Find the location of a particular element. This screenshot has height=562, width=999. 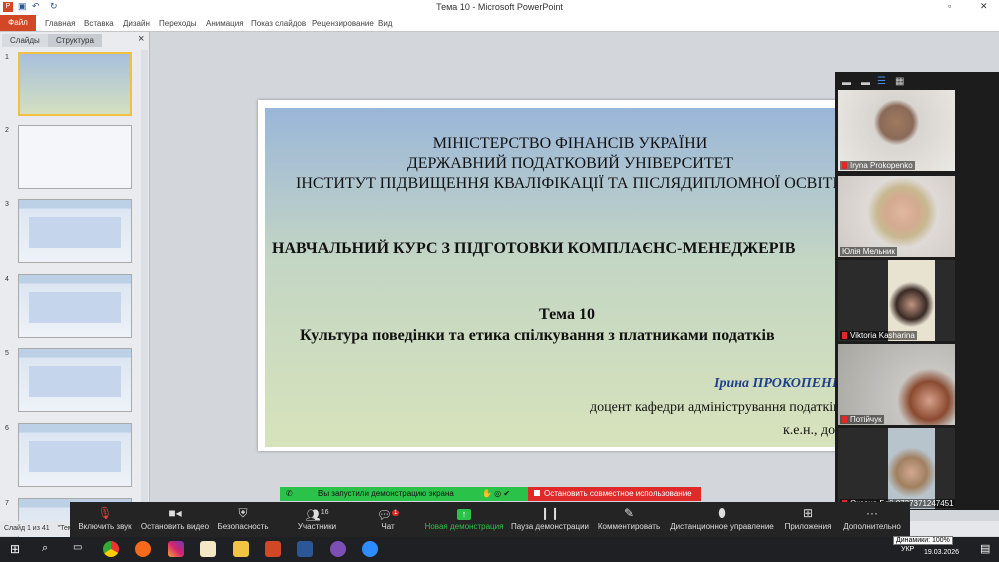

slide-number: 2 is located at coordinates (7, 130).